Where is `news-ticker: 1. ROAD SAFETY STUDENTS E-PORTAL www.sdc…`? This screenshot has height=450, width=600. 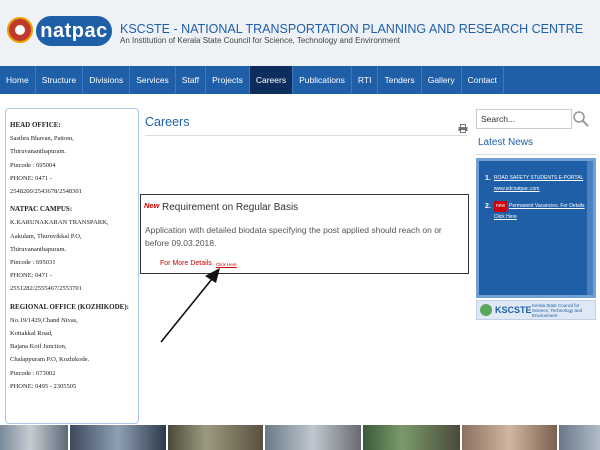
news-ticker: 1. ROAD SAFETY STUDENTS E-PORTAL www.sdc… is located at coordinates (536, 228).